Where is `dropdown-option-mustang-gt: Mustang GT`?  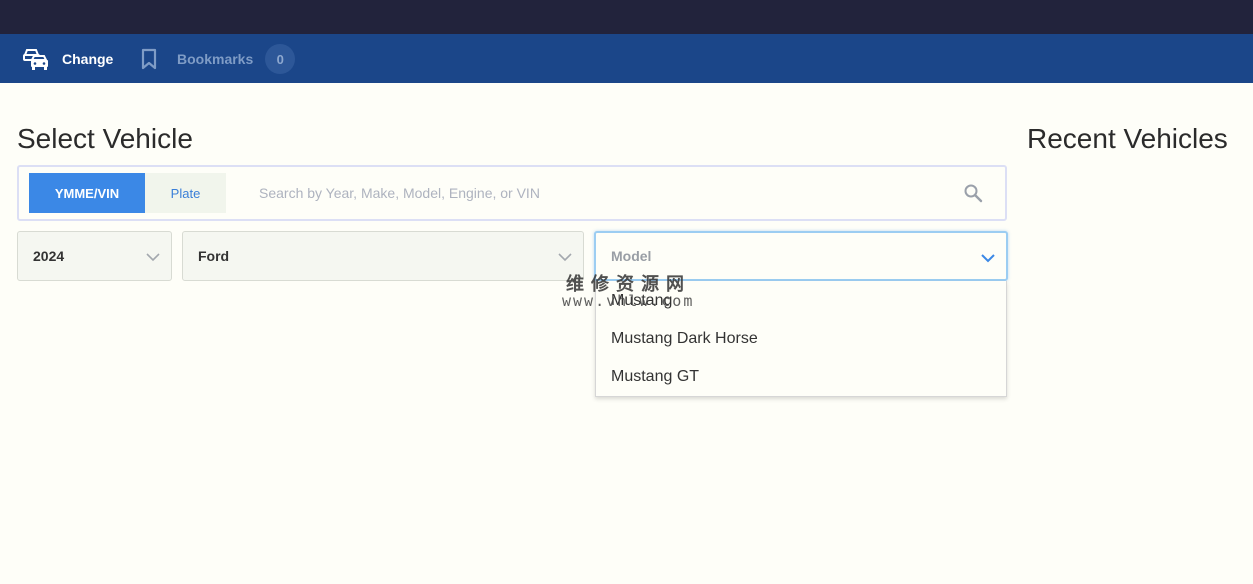
dropdown-option-mustang-gt: Mustang GT is located at coordinates (655, 377).